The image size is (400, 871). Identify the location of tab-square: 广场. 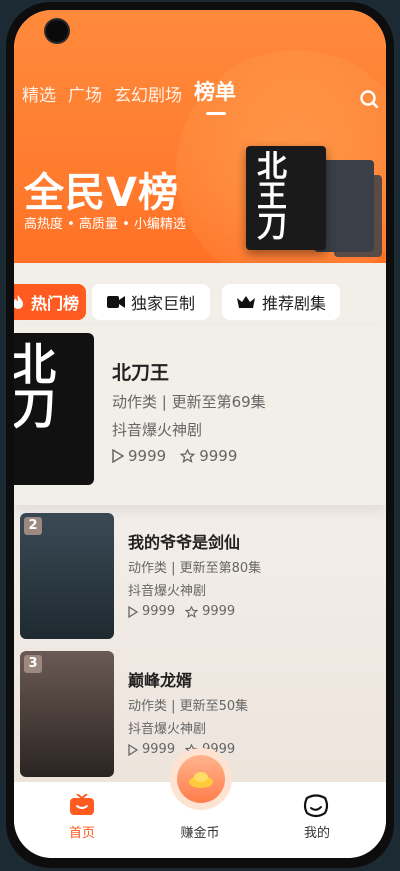
(85, 93).